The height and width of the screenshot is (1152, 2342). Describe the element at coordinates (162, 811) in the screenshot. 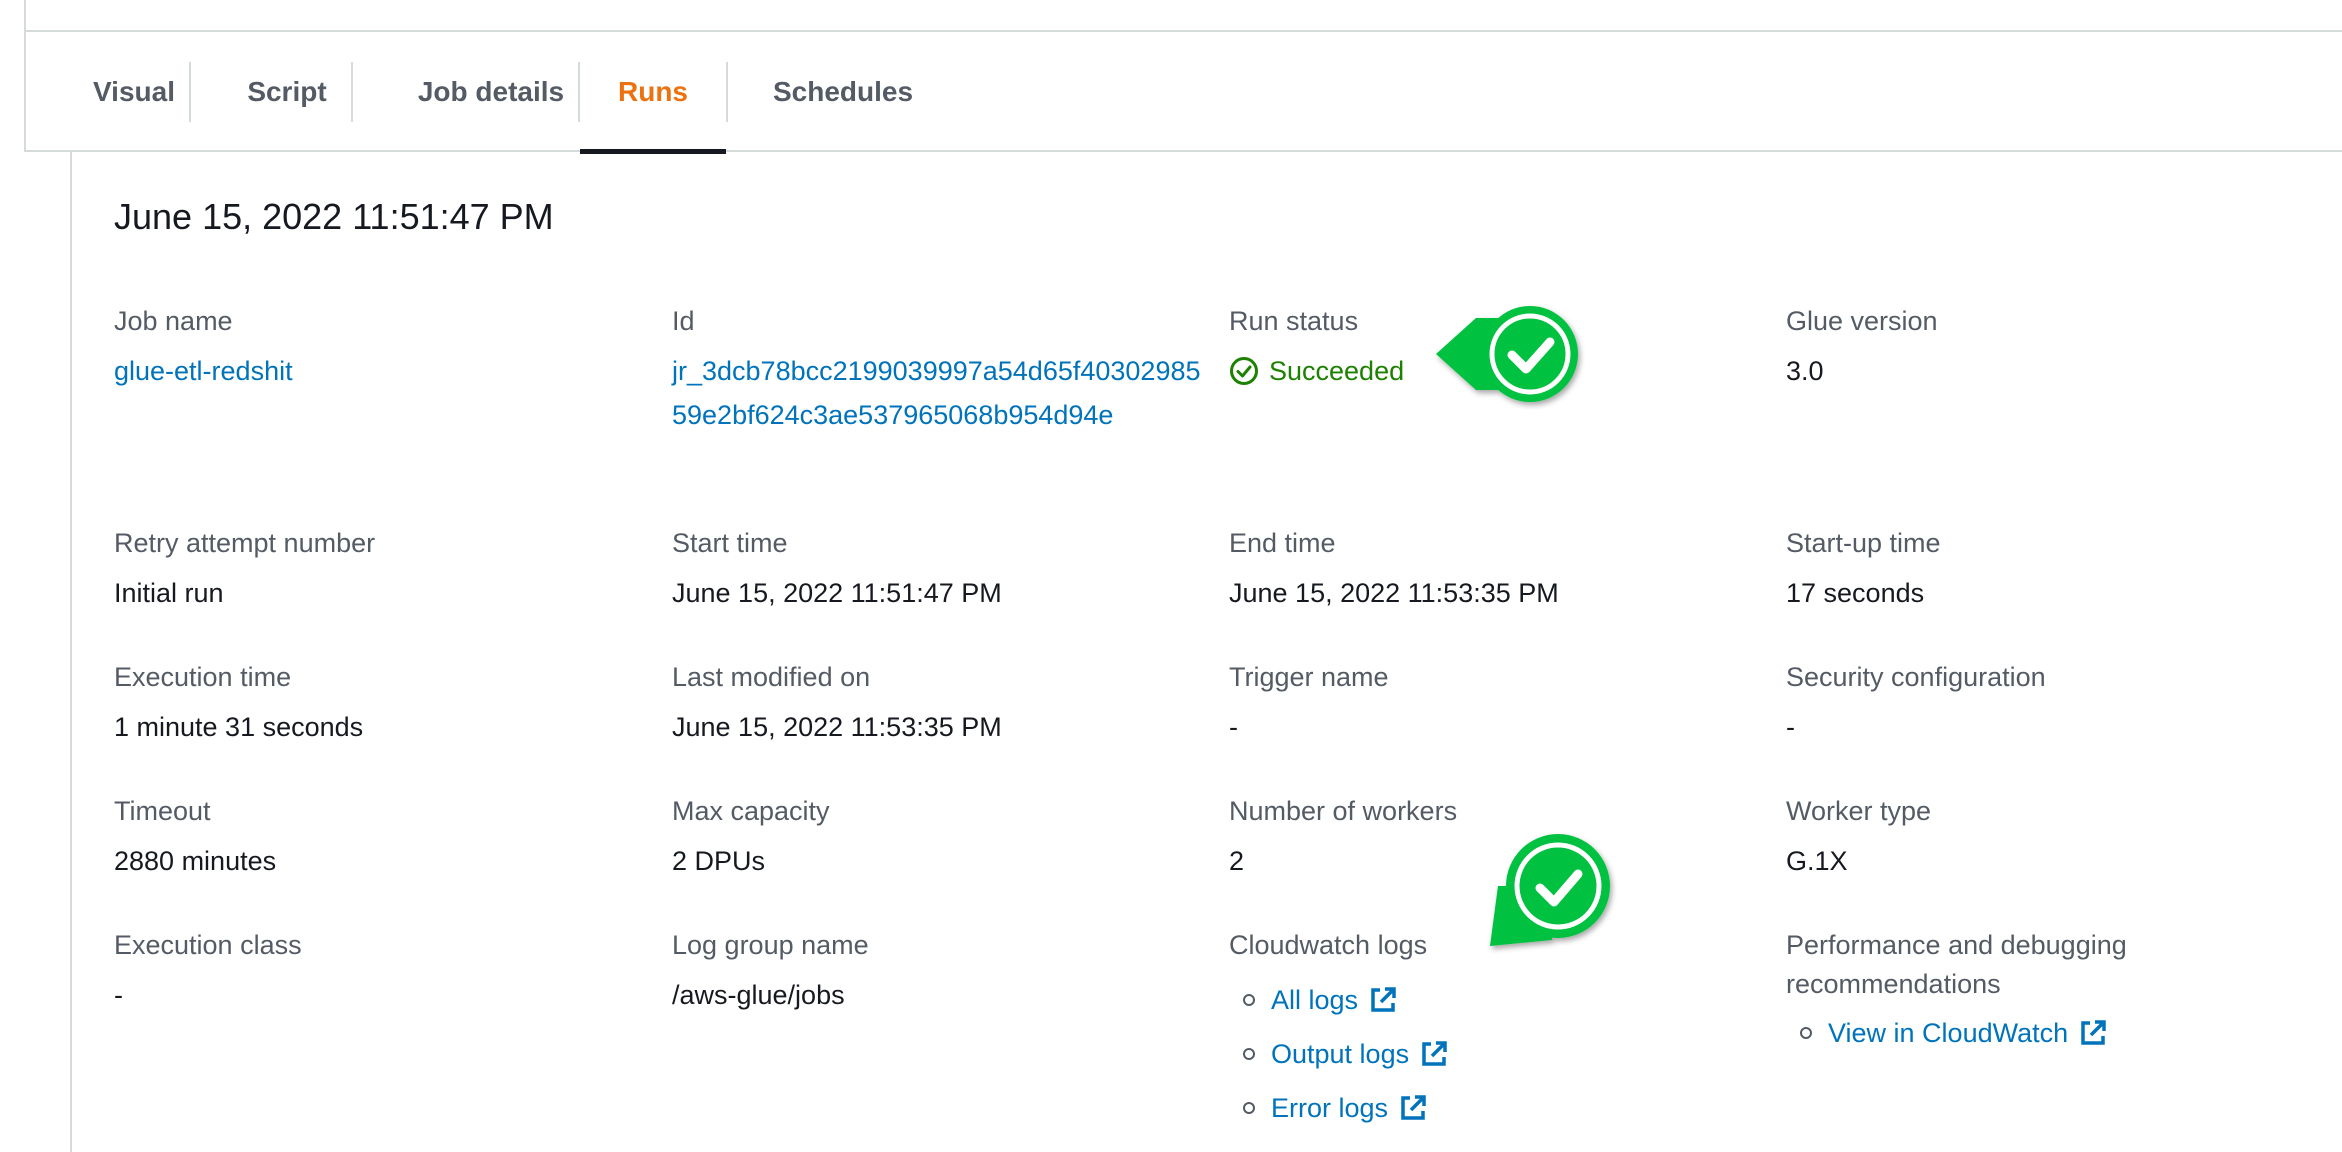

I see `field-label: Timeout` at that location.